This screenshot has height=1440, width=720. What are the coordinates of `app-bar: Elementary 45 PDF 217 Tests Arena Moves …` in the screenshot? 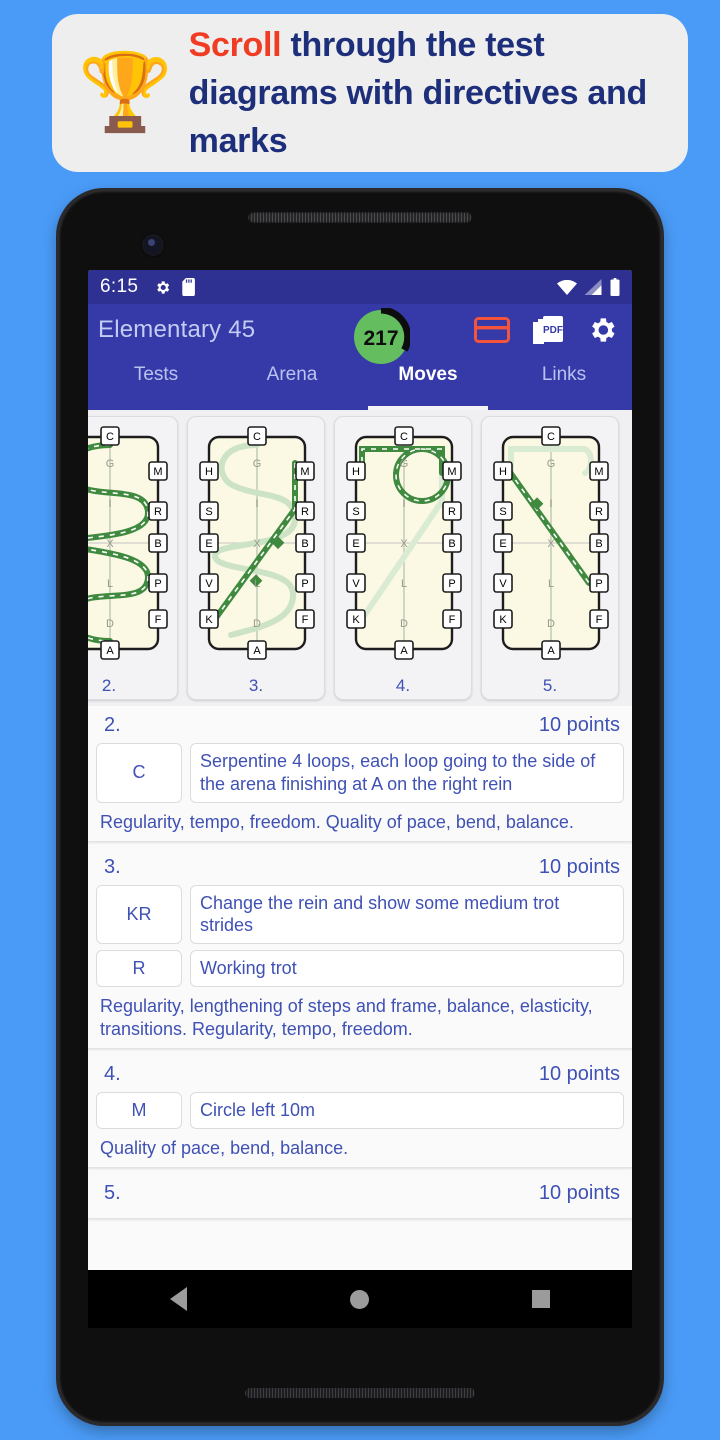 It's located at (360, 357).